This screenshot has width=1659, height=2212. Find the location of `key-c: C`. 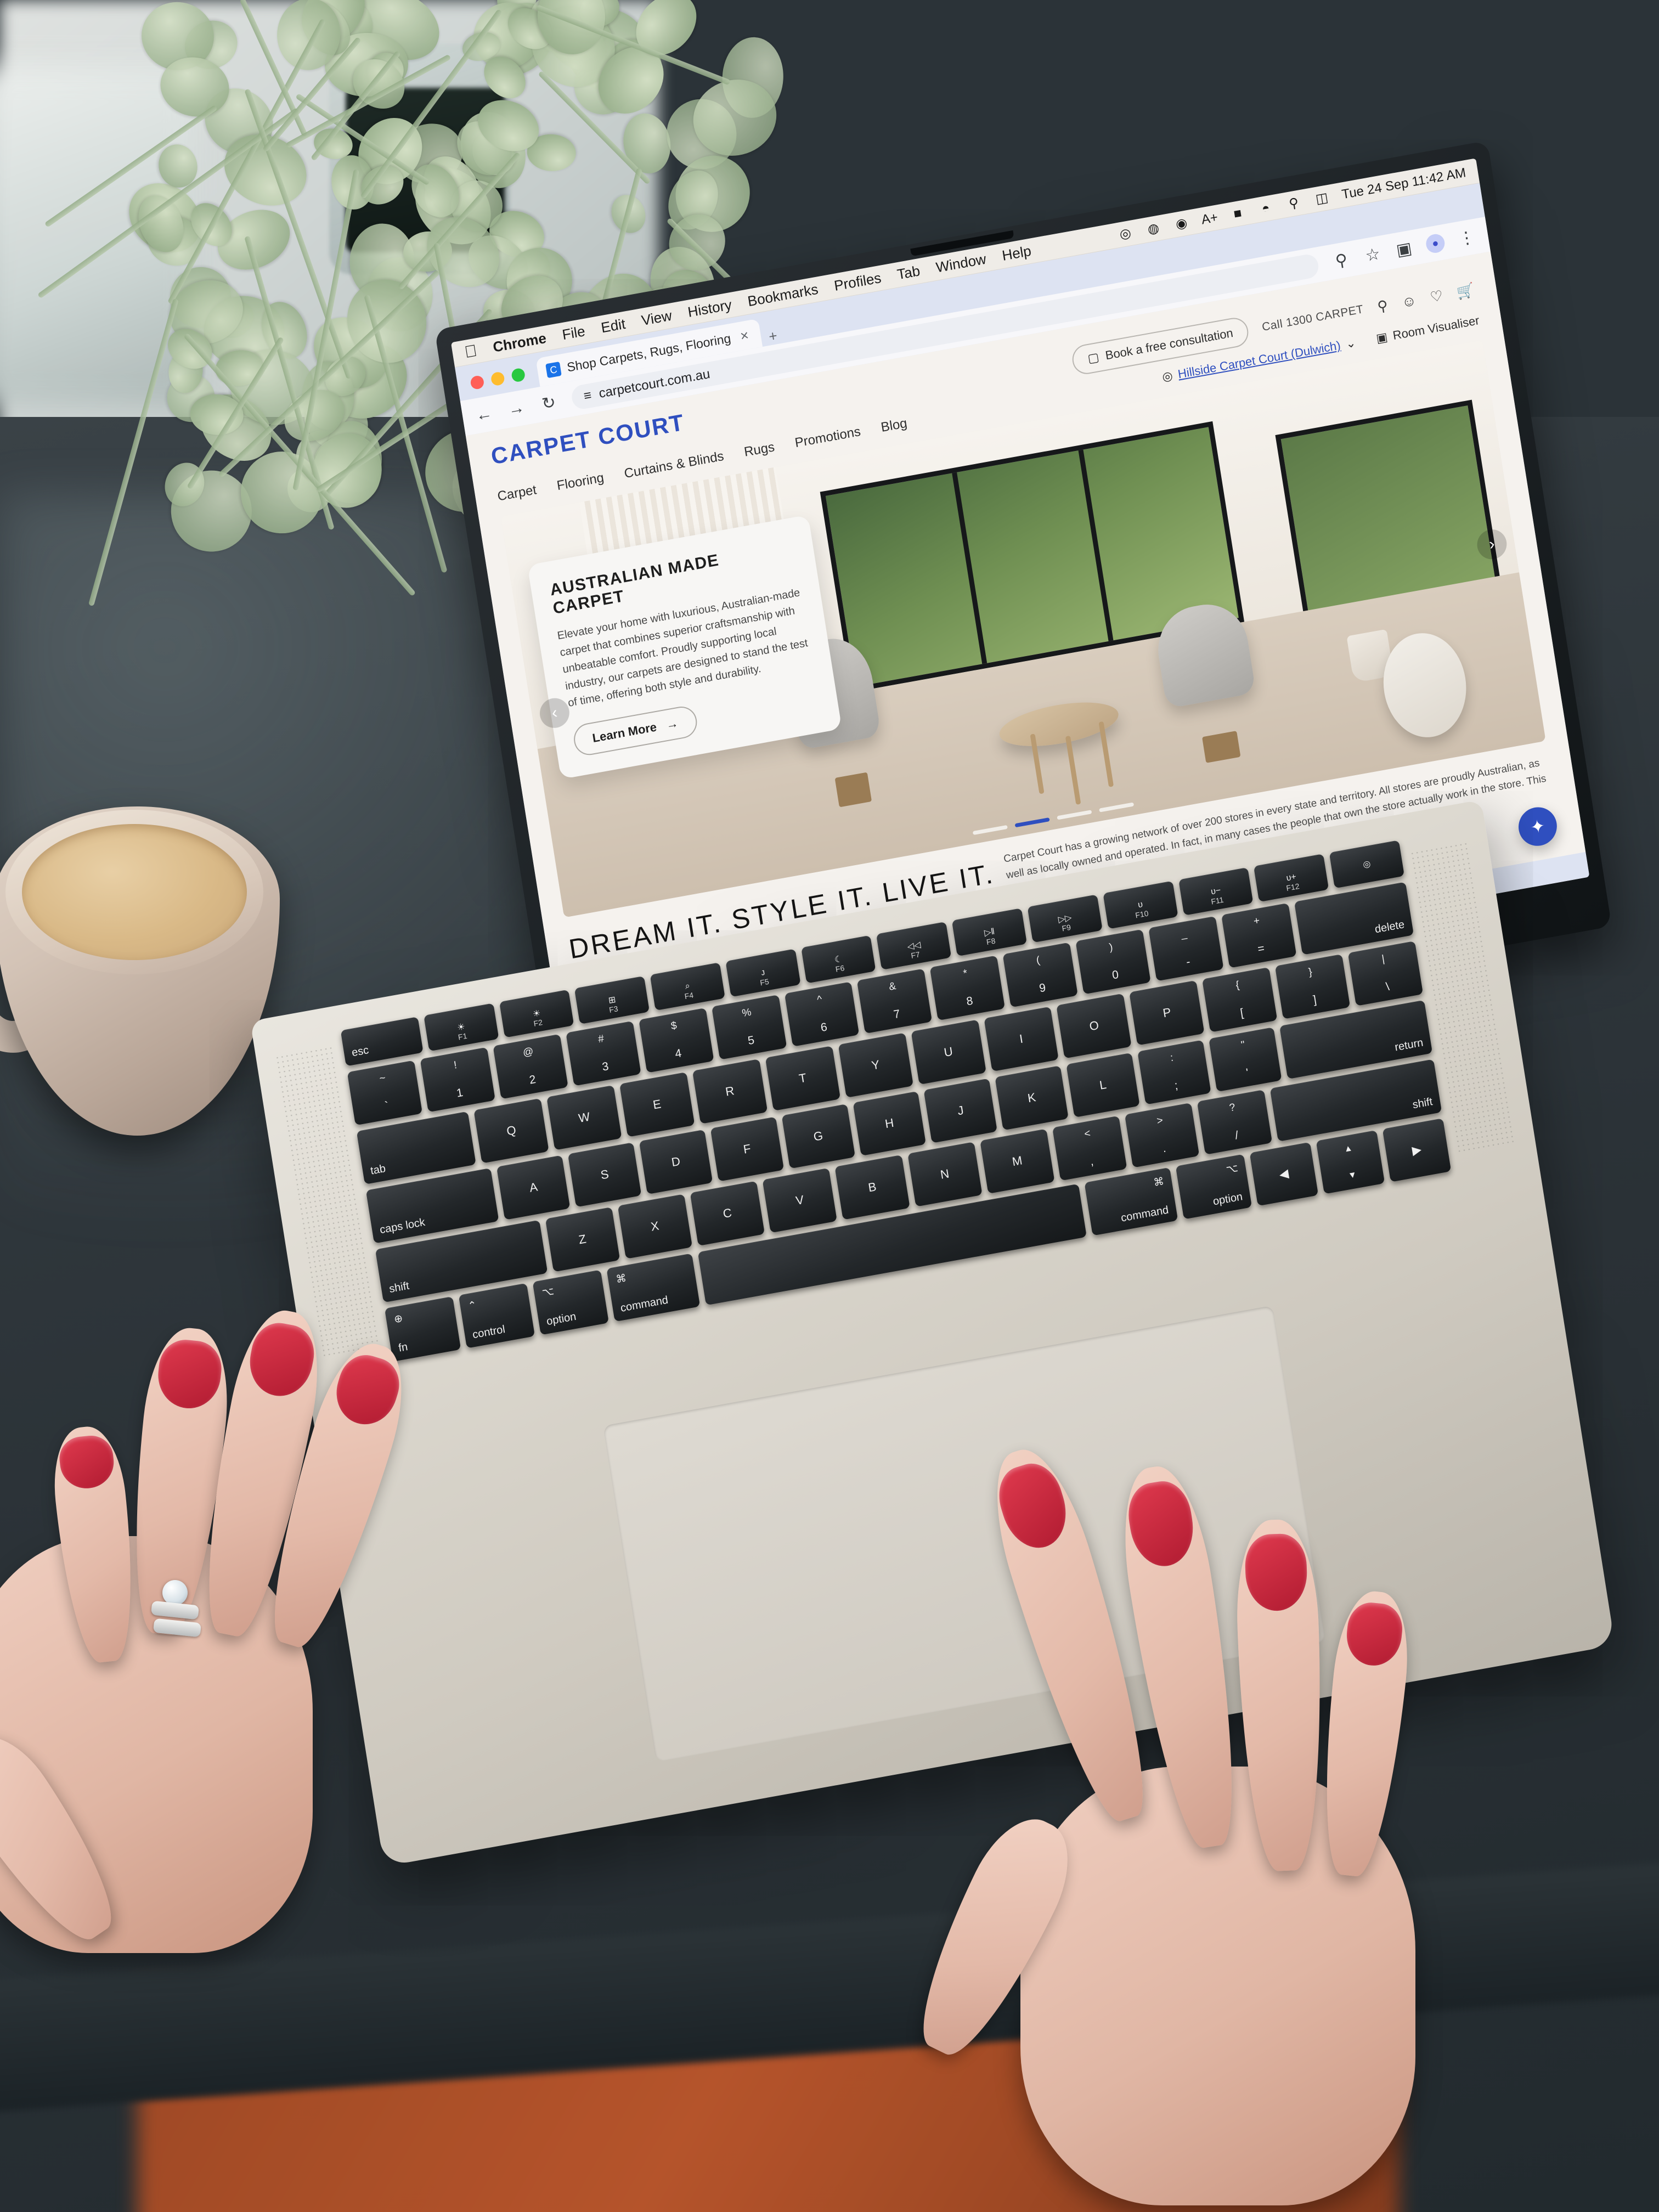

key-c: C is located at coordinates (727, 1214).